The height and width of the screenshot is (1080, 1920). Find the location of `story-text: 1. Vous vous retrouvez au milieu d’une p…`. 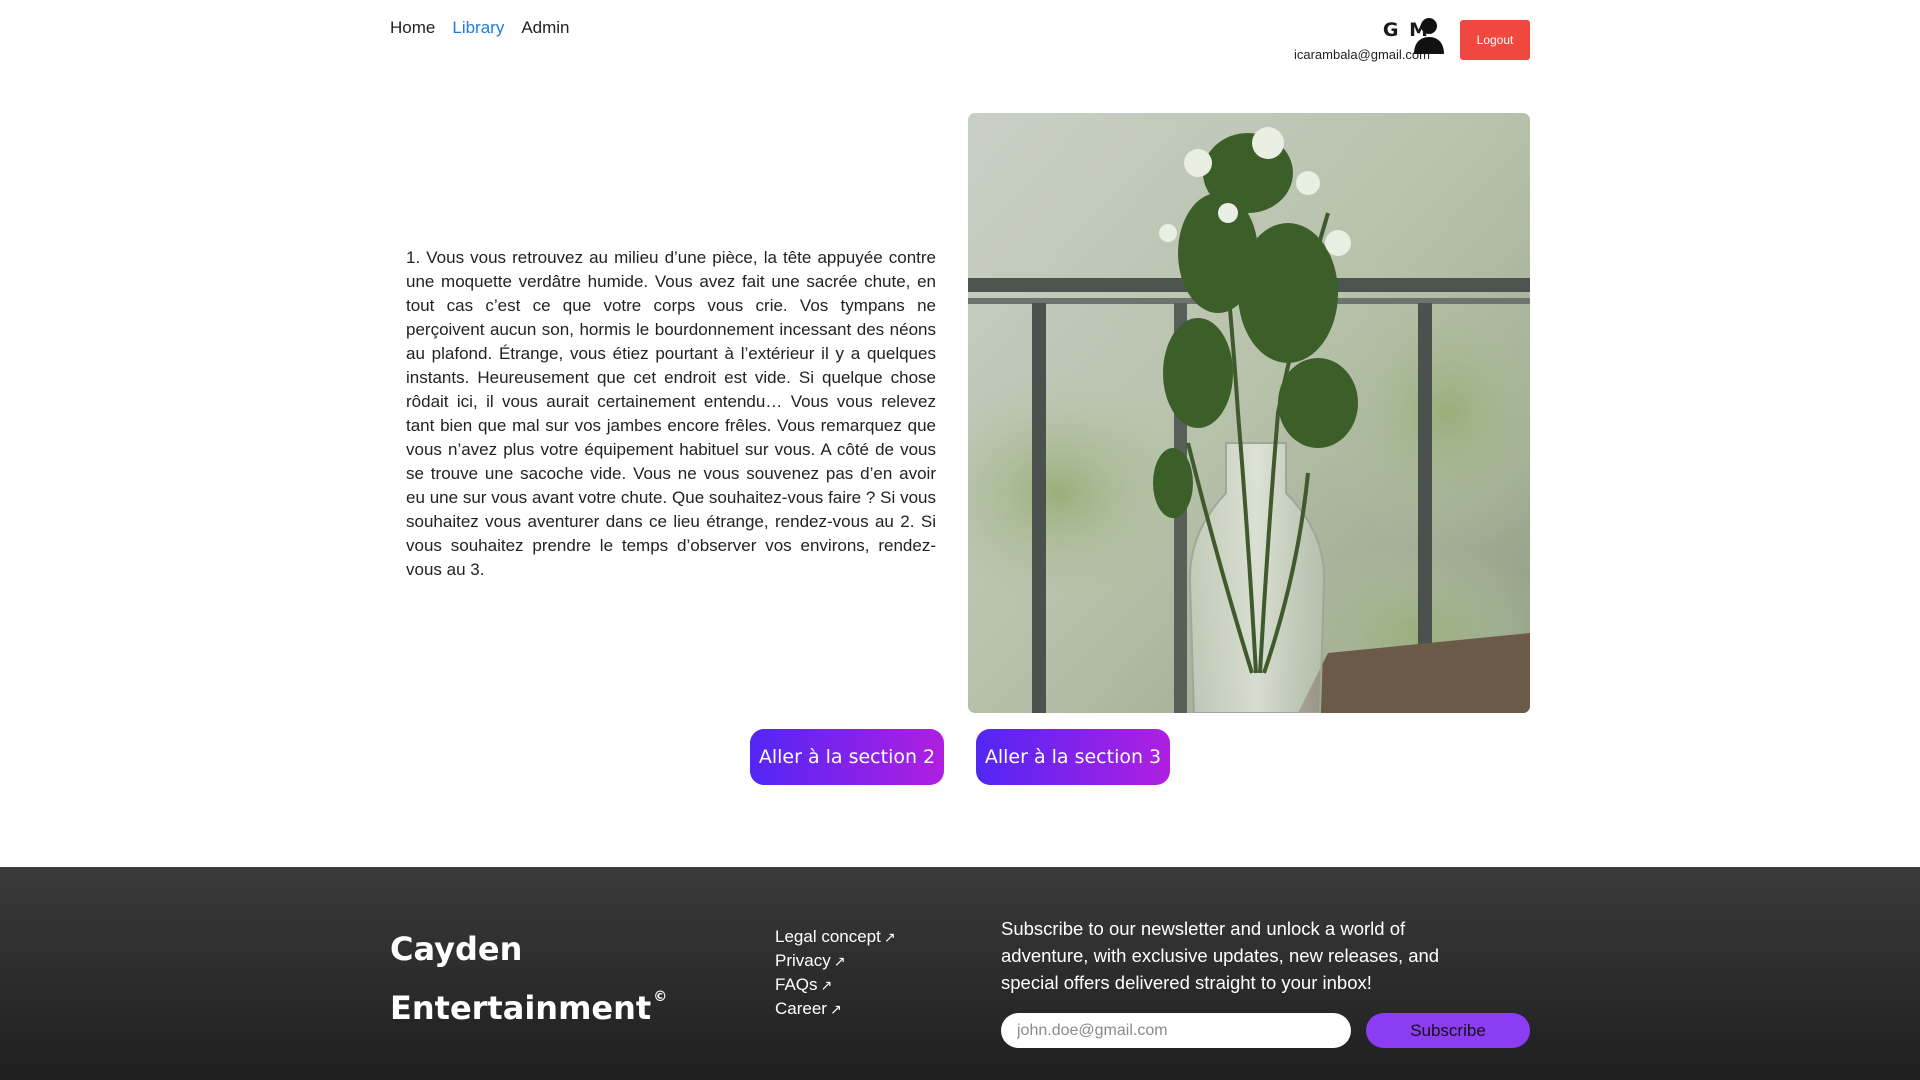

story-text: 1. Vous vous retrouvez au milieu d’une p… is located at coordinates (671, 413).